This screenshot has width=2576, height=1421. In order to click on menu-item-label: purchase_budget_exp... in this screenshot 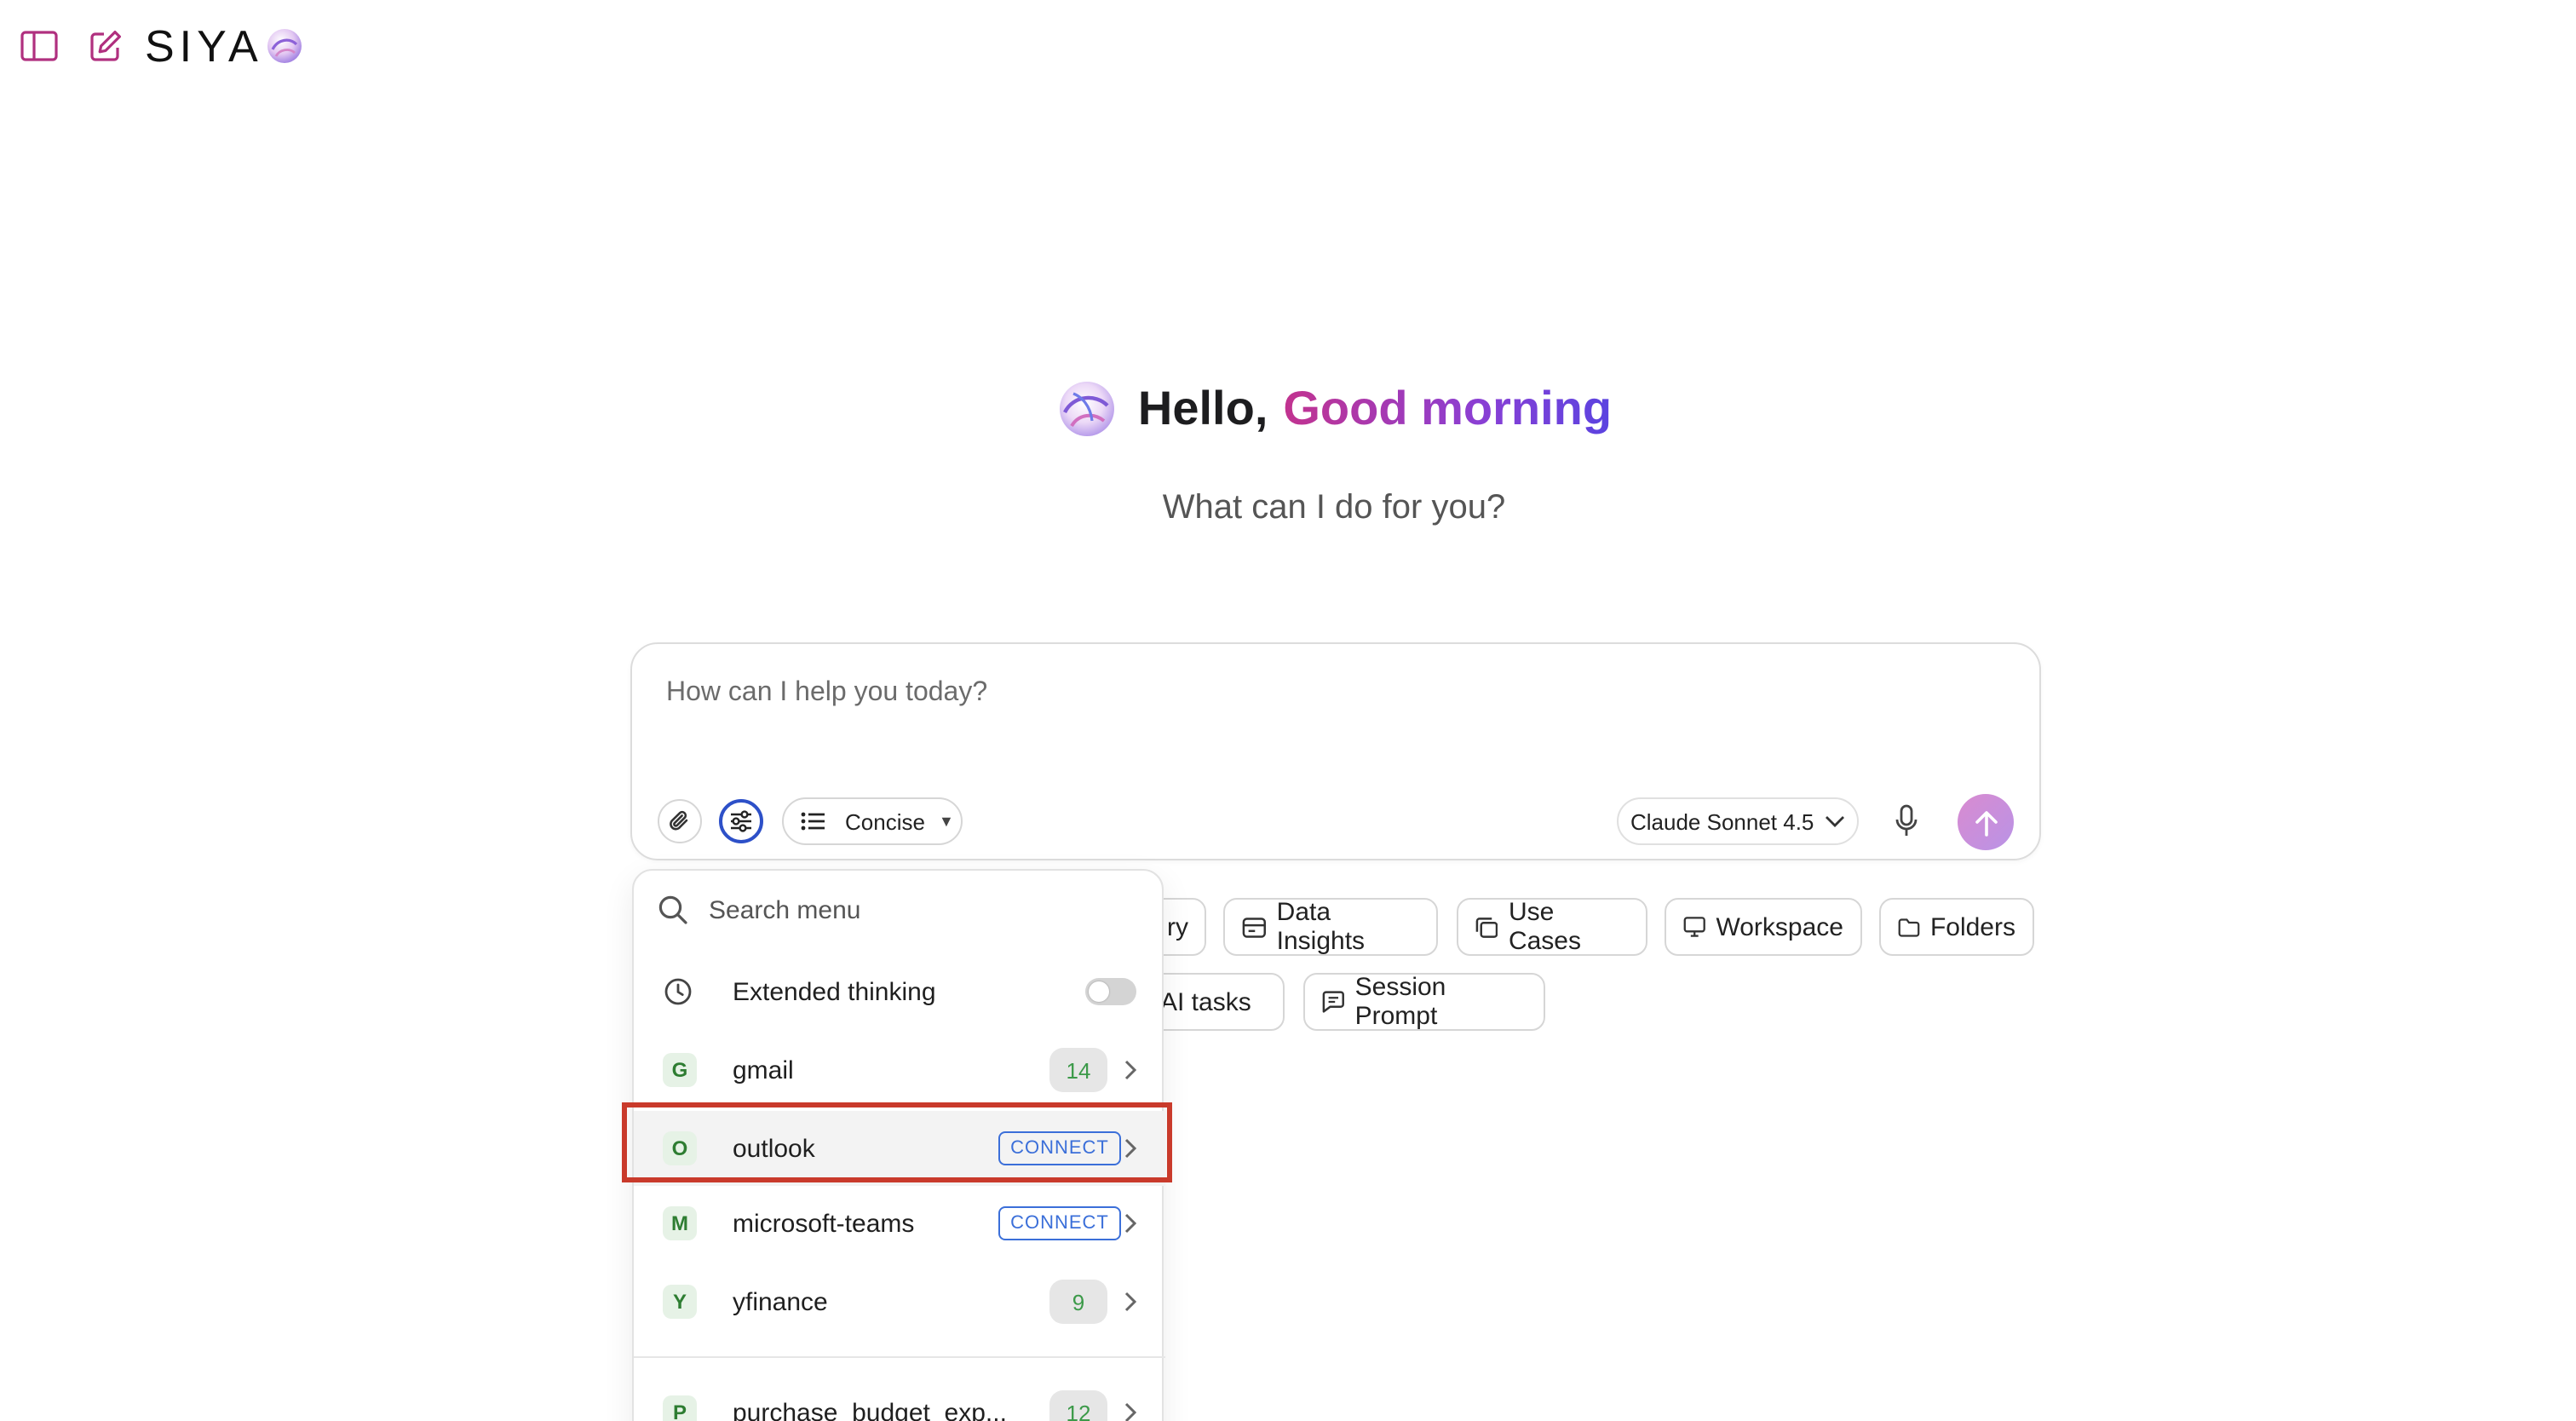, I will do `click(870, 1409)`.